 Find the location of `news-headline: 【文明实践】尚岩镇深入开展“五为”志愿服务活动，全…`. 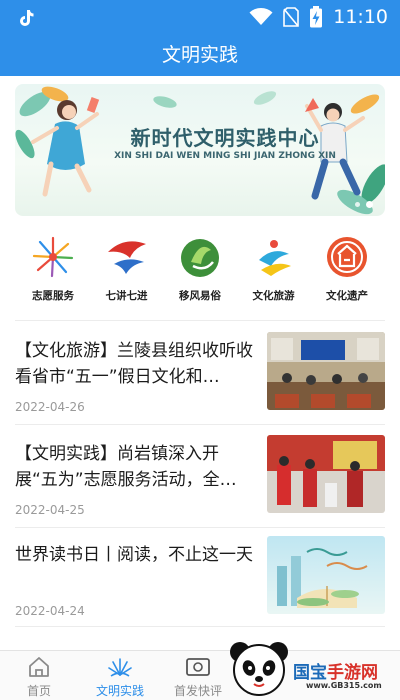

news-headline: 【文明实践】尚岩镇深入开展“五为”志愿服务活动，全… is located at coordinates (126, 467).